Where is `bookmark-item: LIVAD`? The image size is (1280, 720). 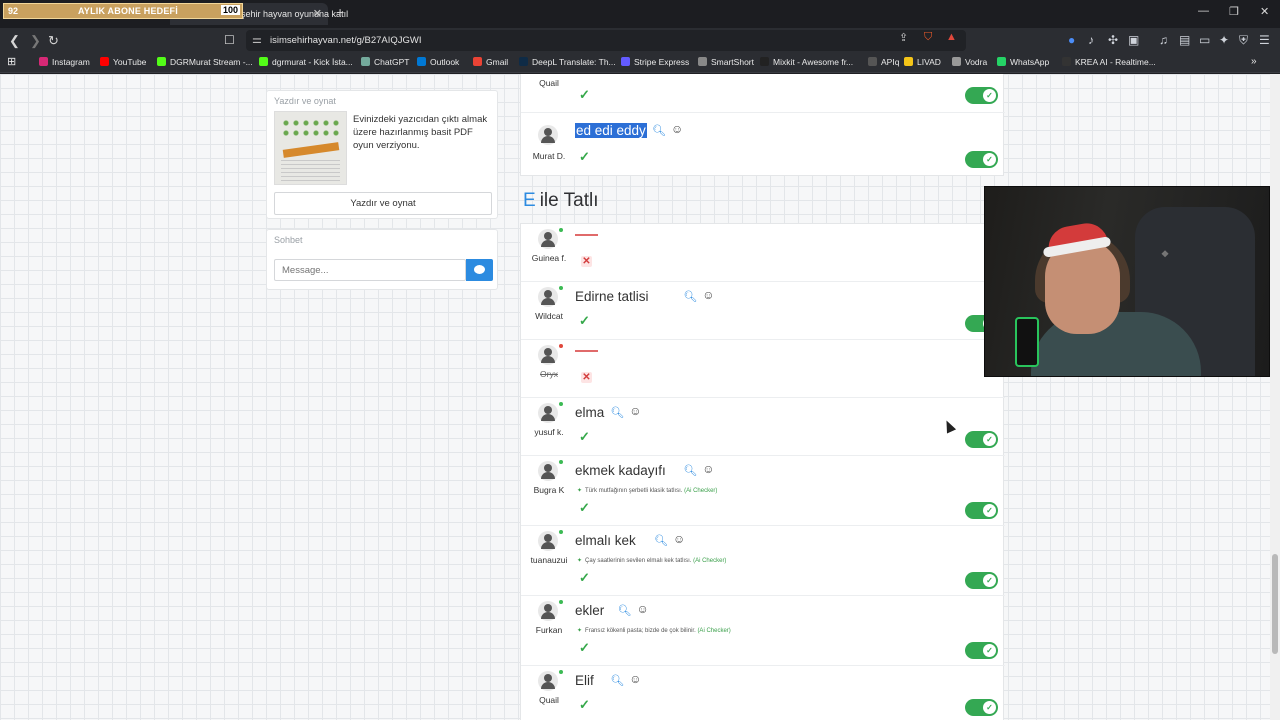
bookmark-item: LIVAD is located at coordinates (922, 62).